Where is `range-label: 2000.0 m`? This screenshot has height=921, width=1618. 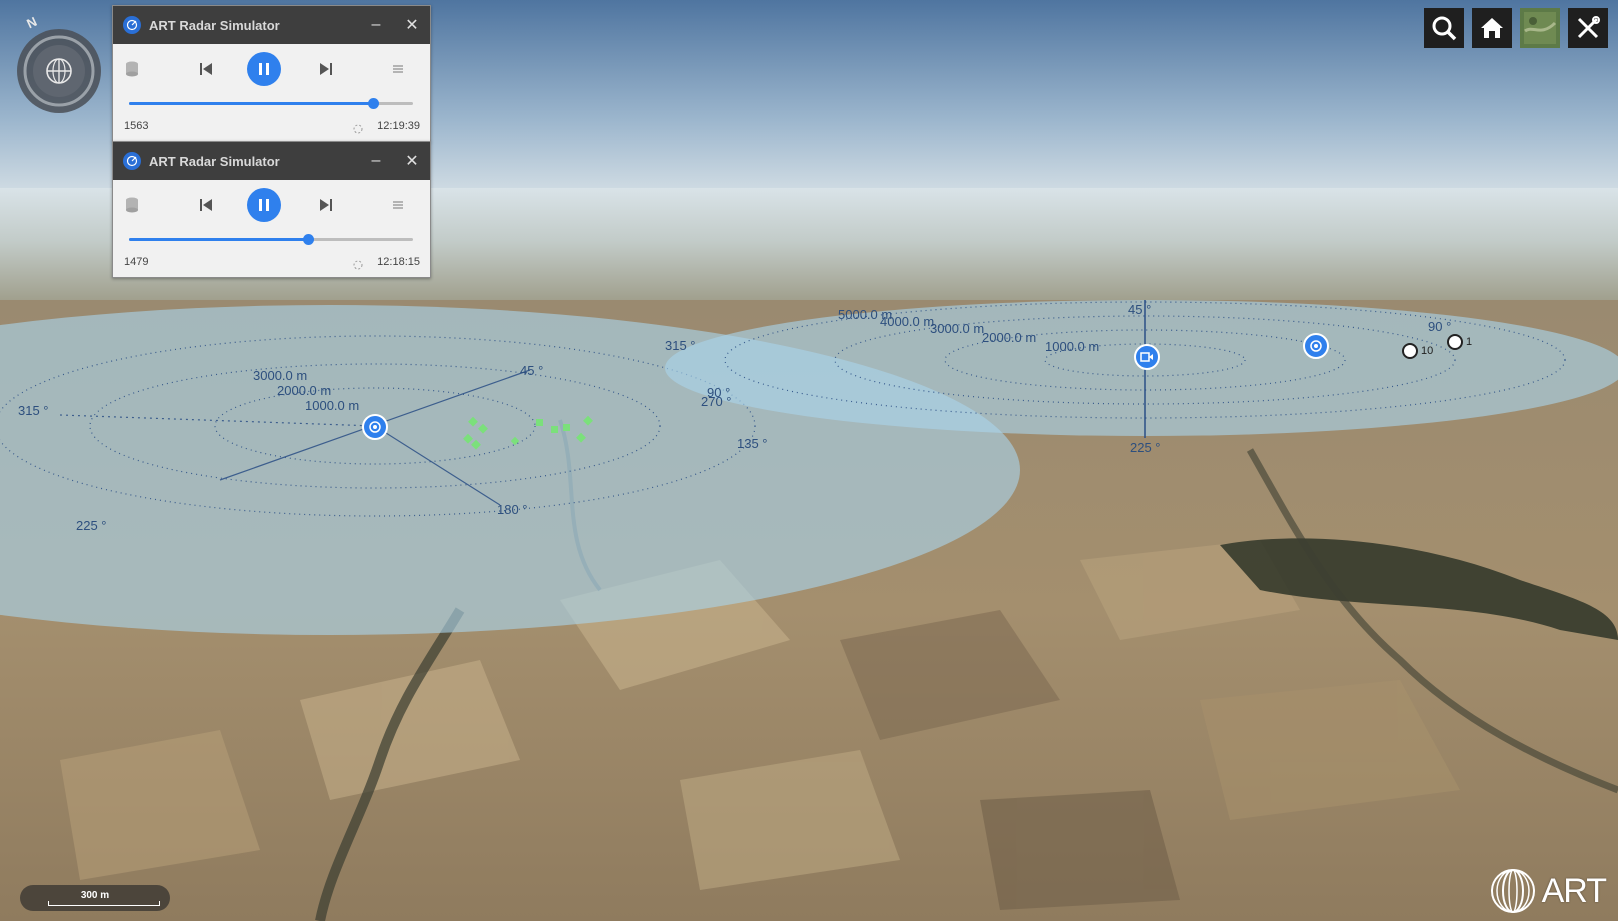 range-label: 2000.0 m is located at coordinates (1009, 337).